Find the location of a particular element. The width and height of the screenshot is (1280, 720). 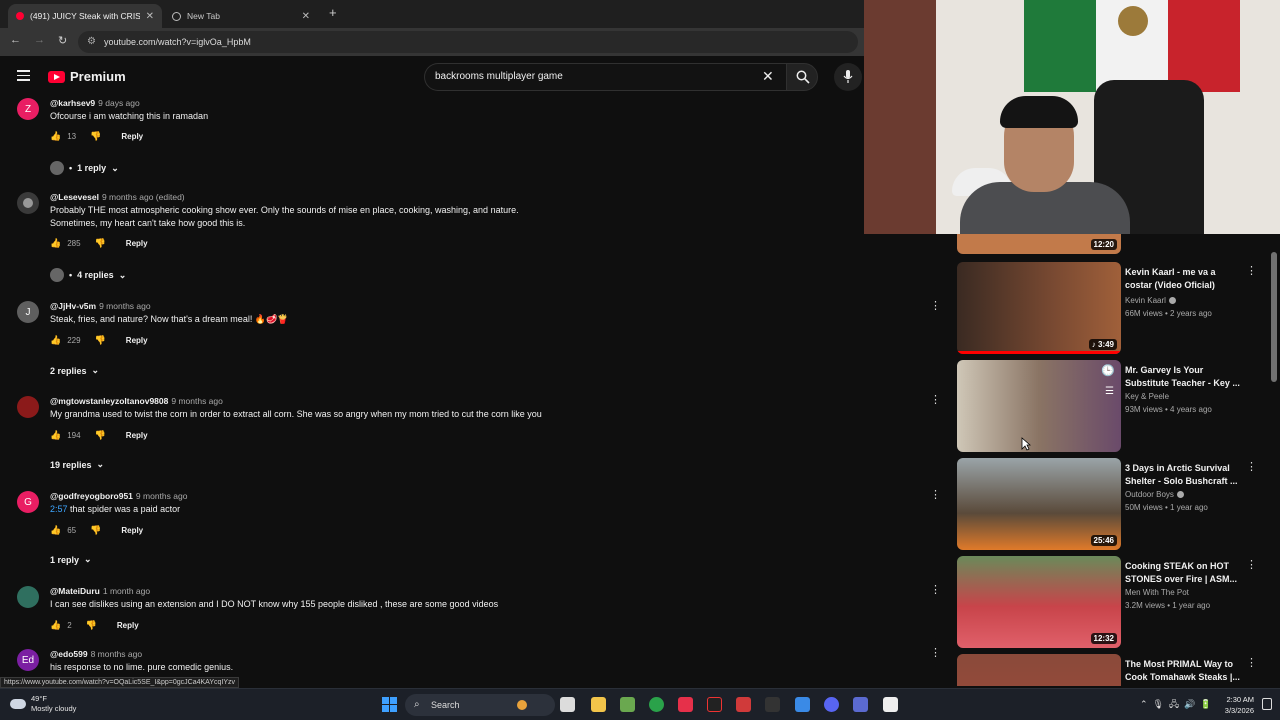

video-thumbnail: 🕒 ☰ is located at coordinates (1039, 406).